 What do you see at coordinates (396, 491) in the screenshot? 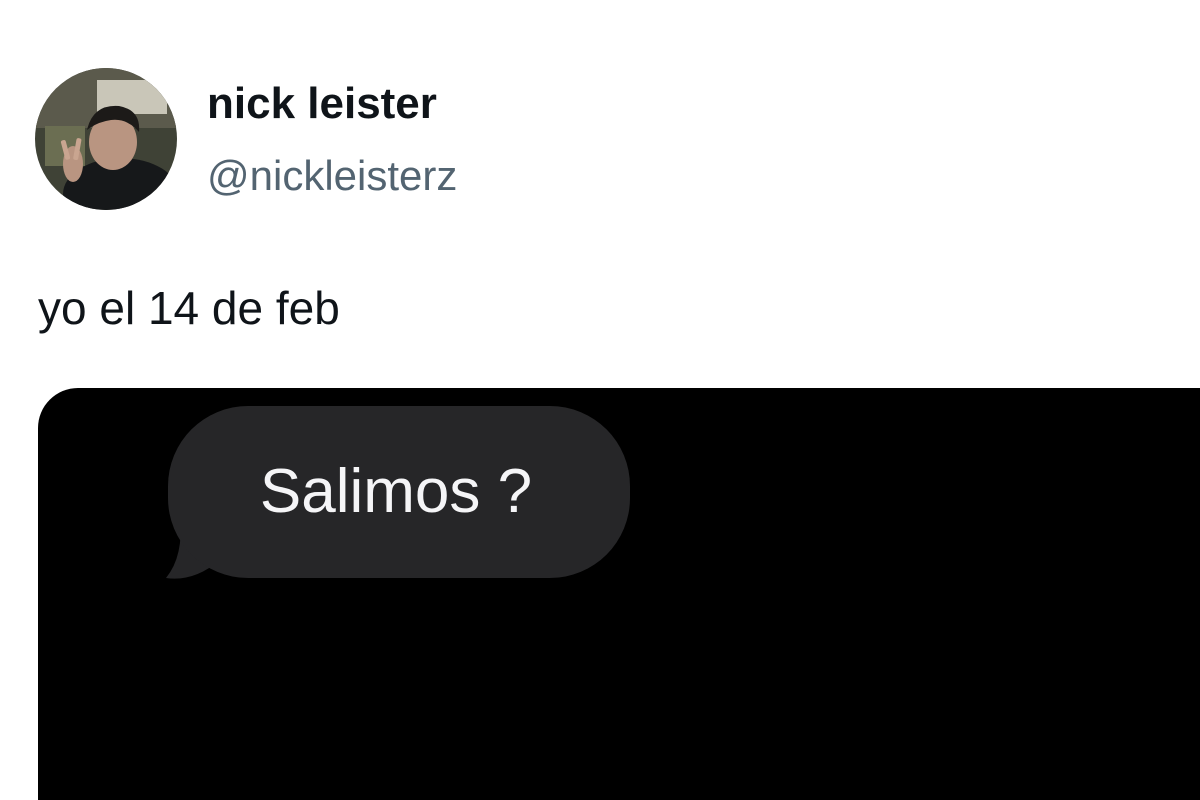
I see `message-text: Salimos ?` at bounding box center [396, 491].